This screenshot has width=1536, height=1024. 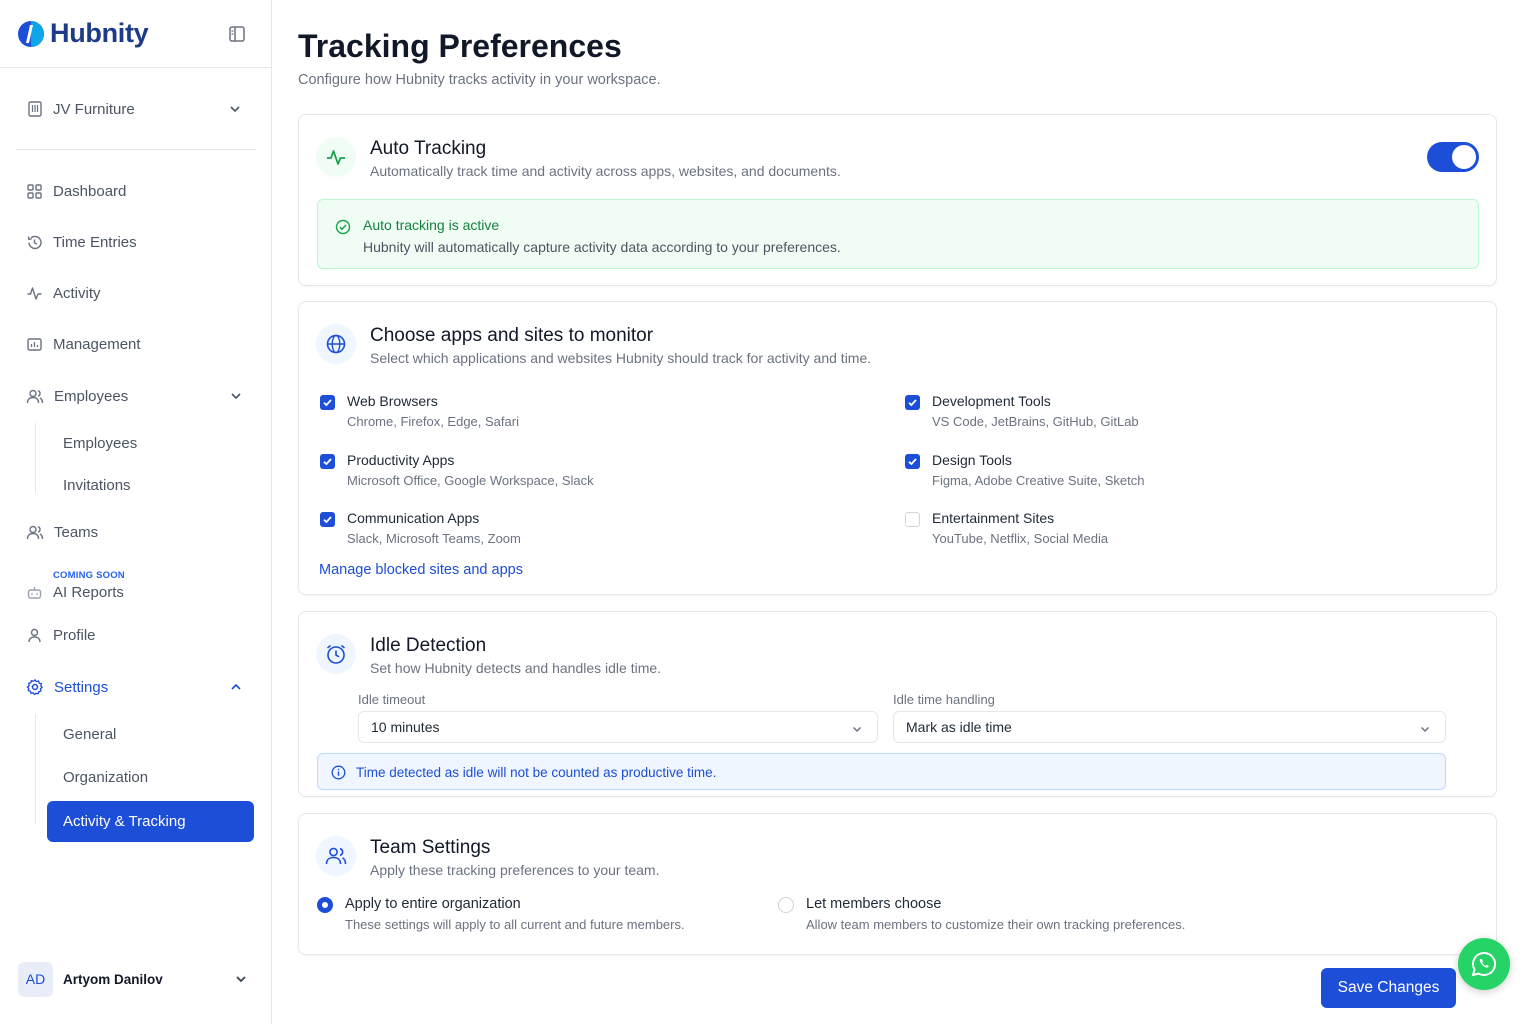 What do you see at coordinates (1464, 157) in the screenshot?
I see `toggle-knob` at bounding box center [1464, 157].